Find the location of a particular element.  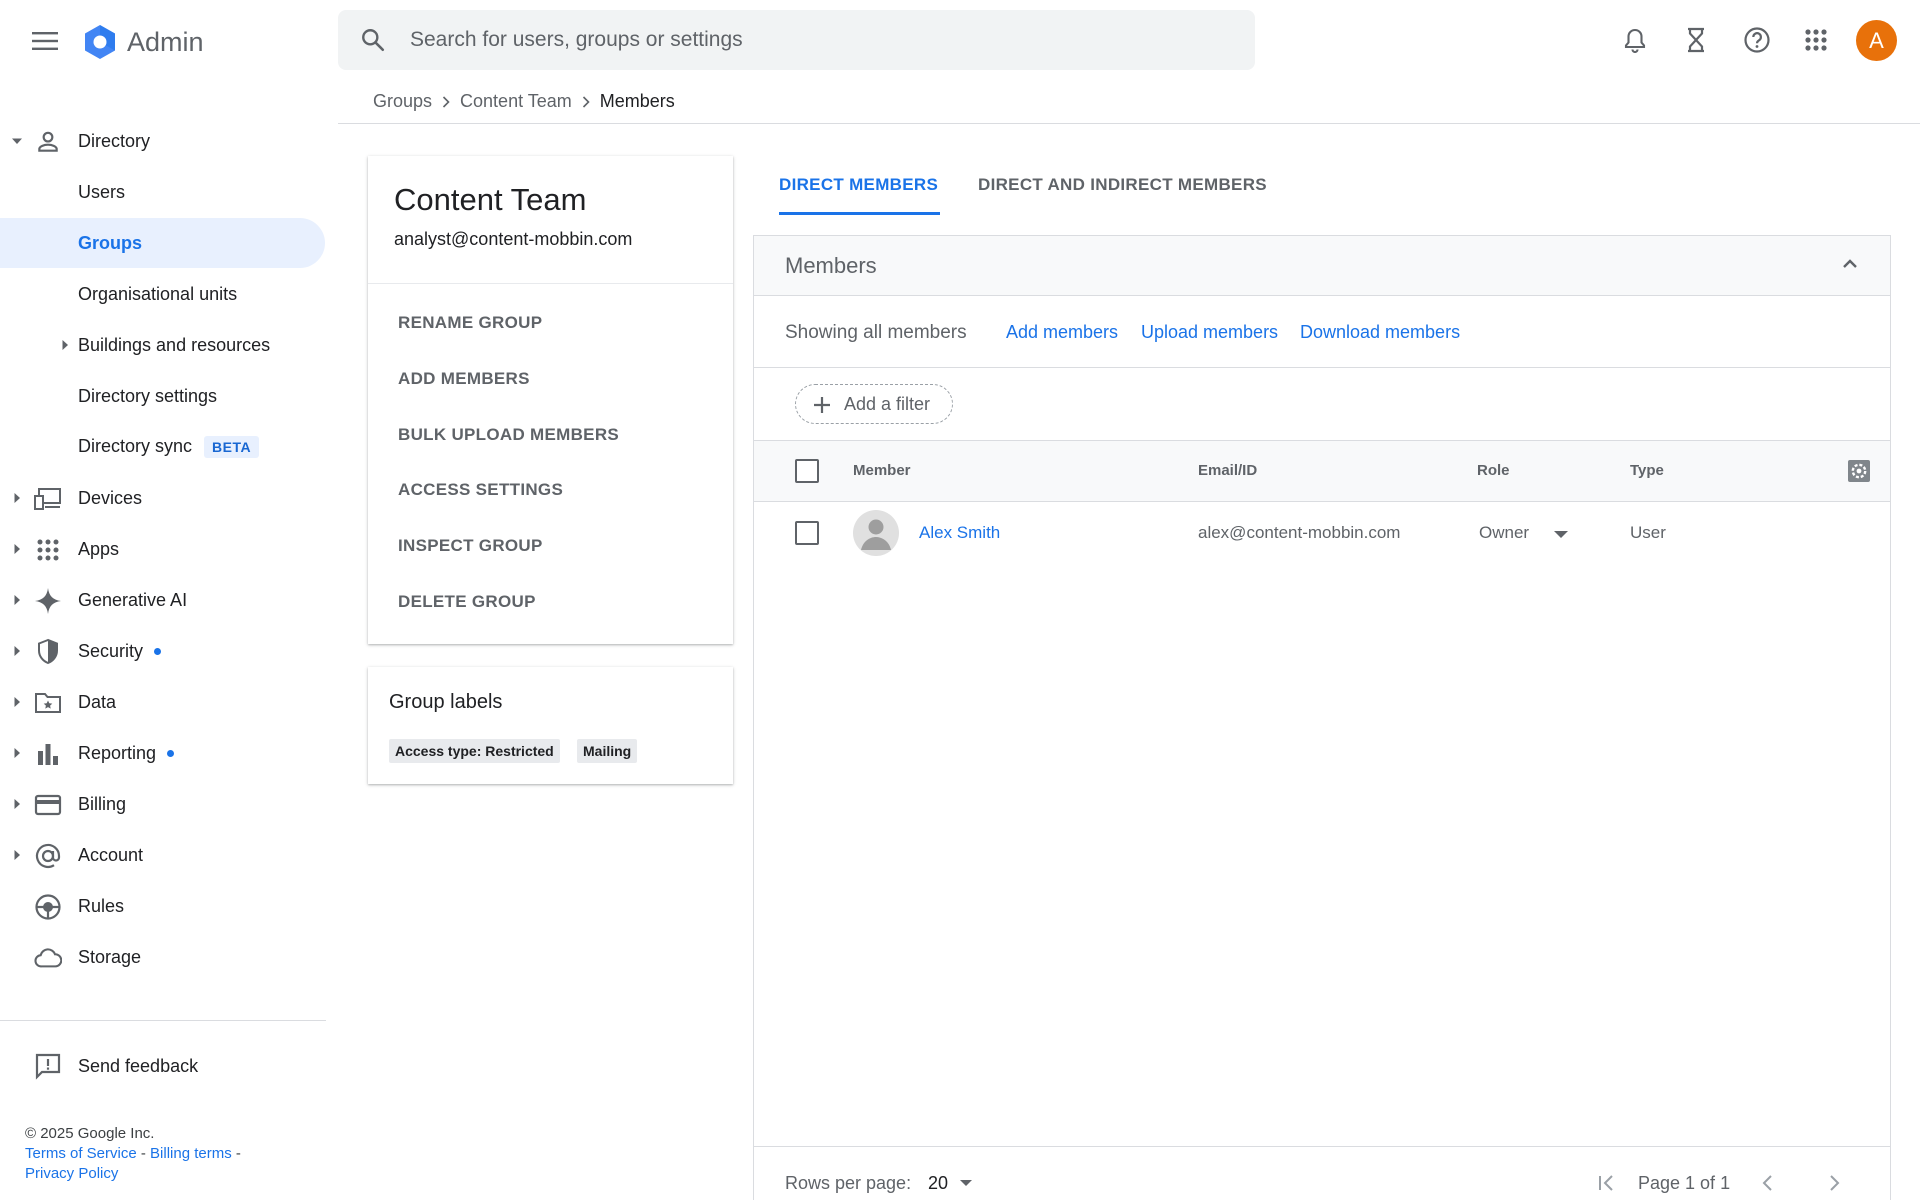

add-members-link: Add members is located at coordinates (1062, 332).